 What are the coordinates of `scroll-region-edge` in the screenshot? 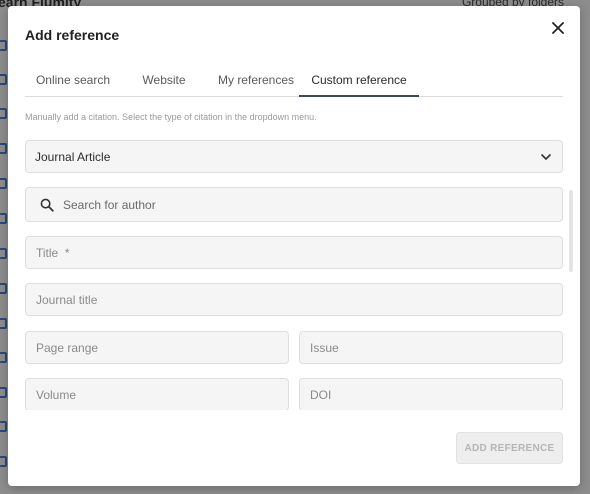 It's located at (294, 417).